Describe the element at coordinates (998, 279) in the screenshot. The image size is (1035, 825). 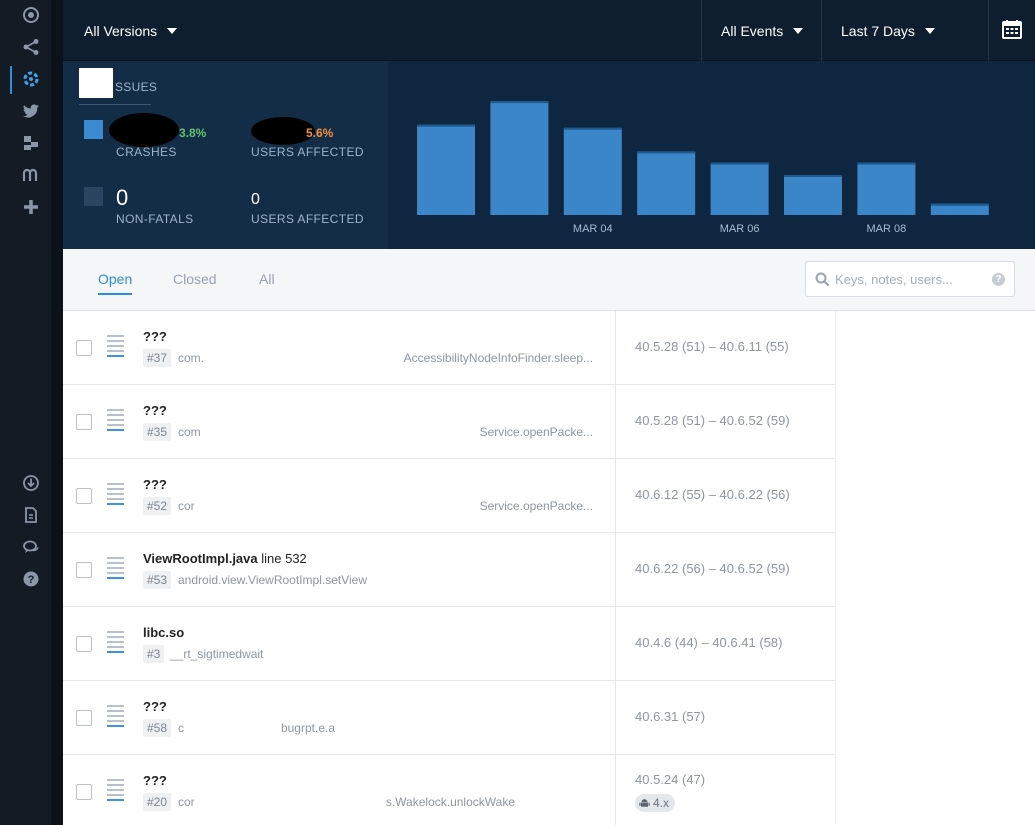
I see `search-help-icon: ?` at that location.